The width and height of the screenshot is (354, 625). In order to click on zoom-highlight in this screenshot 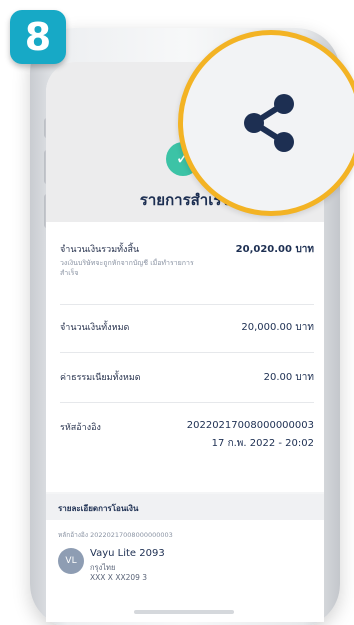, I will do `click(266, 123)`.